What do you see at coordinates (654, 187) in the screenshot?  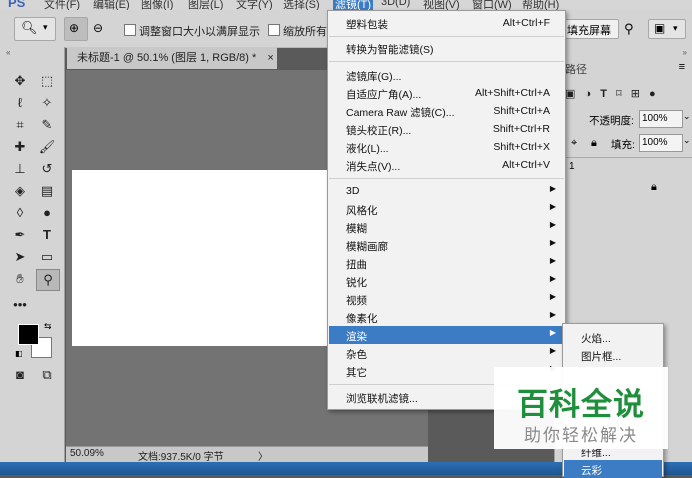 I see `lock-icon: 🔒︎` at bounding box center [654, 187].